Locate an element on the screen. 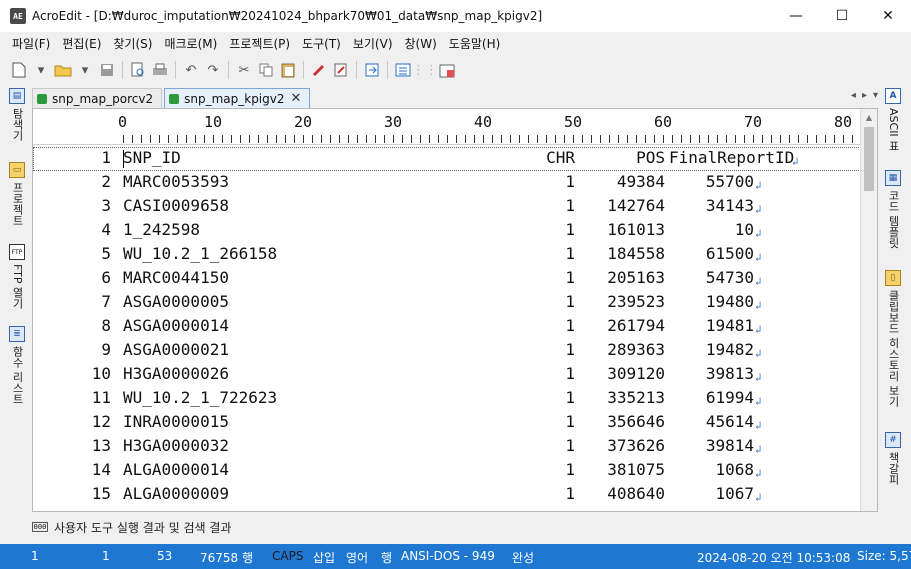  print-icon is located at coordinates (160, 70).